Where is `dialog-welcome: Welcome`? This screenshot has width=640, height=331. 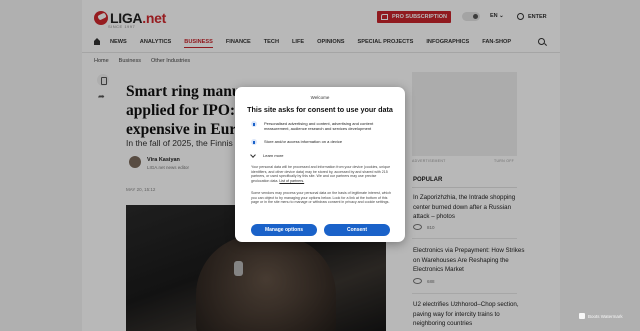 dialog-welcome: Welcome is located at coordinates (320, 97).